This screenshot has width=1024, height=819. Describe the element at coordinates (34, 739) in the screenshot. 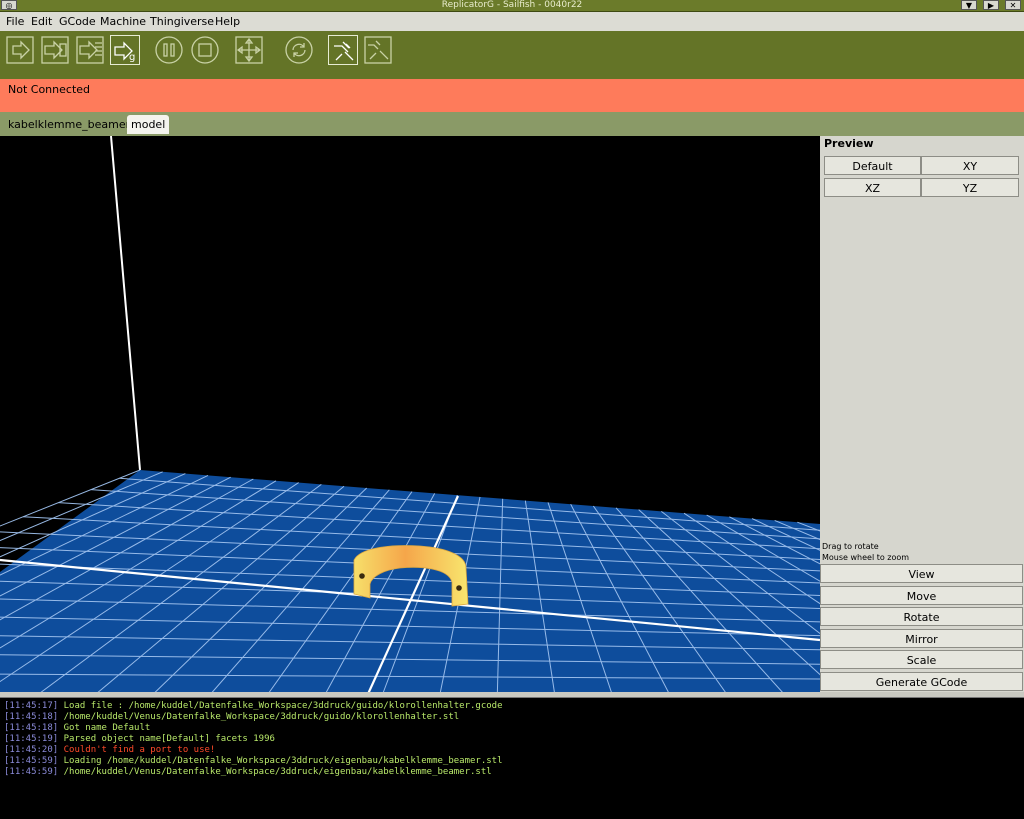

I see `console-timestamp: [11:45:19]` at that location.